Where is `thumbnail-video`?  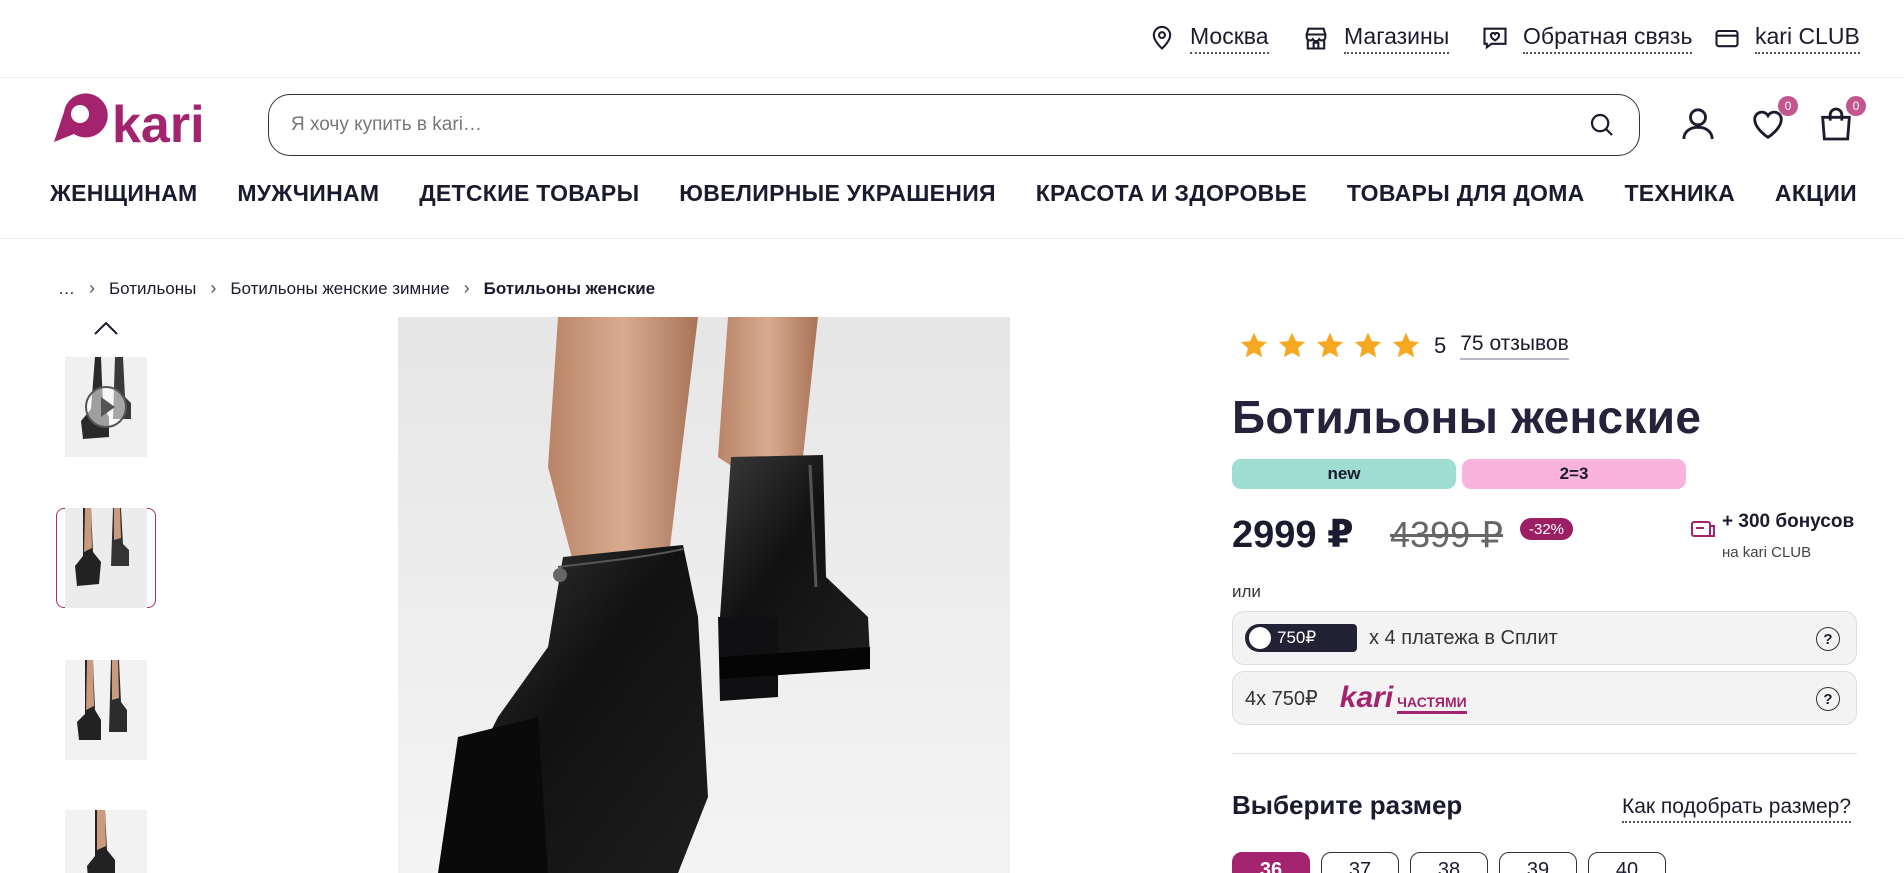
thumbnail-video is located at coordinates (106, 407).